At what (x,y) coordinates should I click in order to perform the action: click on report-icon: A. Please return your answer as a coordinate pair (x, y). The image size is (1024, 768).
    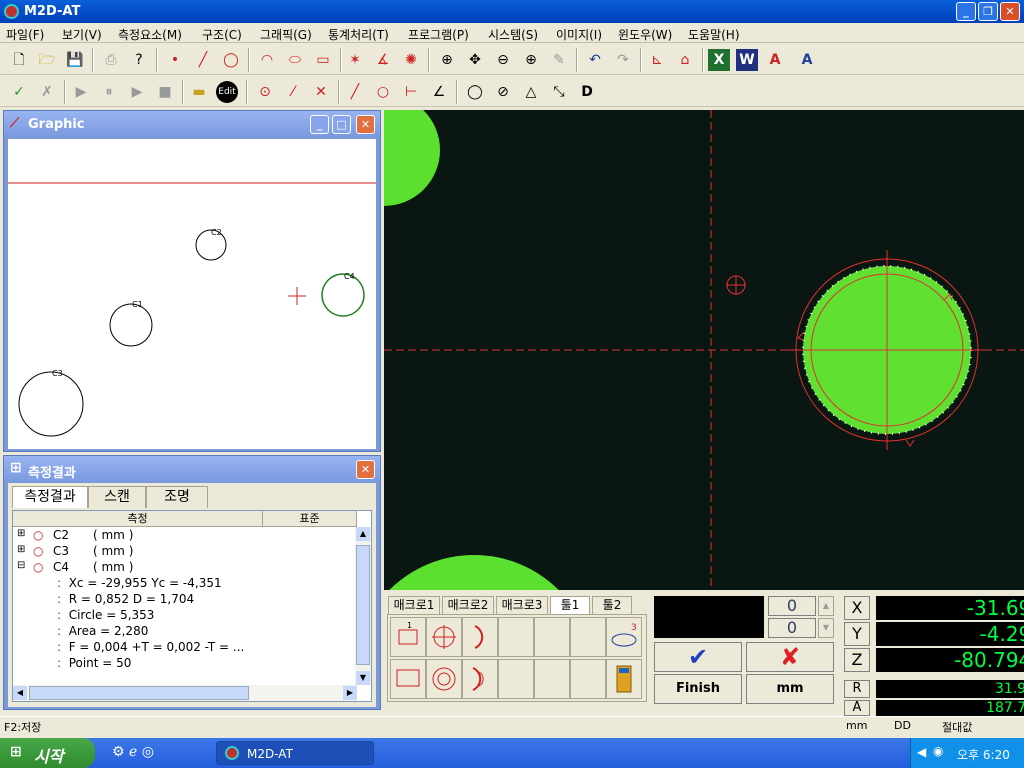
    Looking at the image, I should click on (775, 60).